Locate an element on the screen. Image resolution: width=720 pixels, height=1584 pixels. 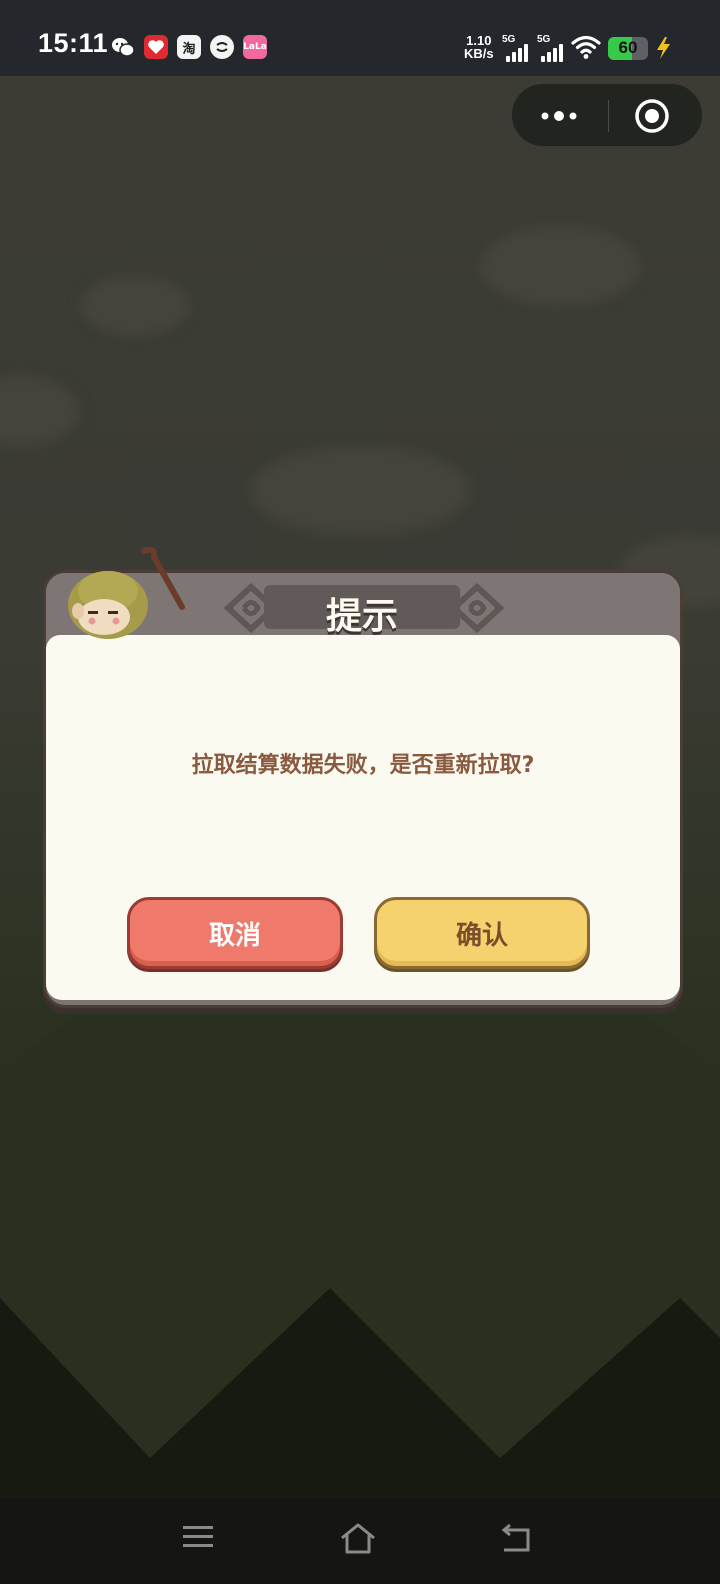
status-time: 15:11 is located at coordinates (73, 43).